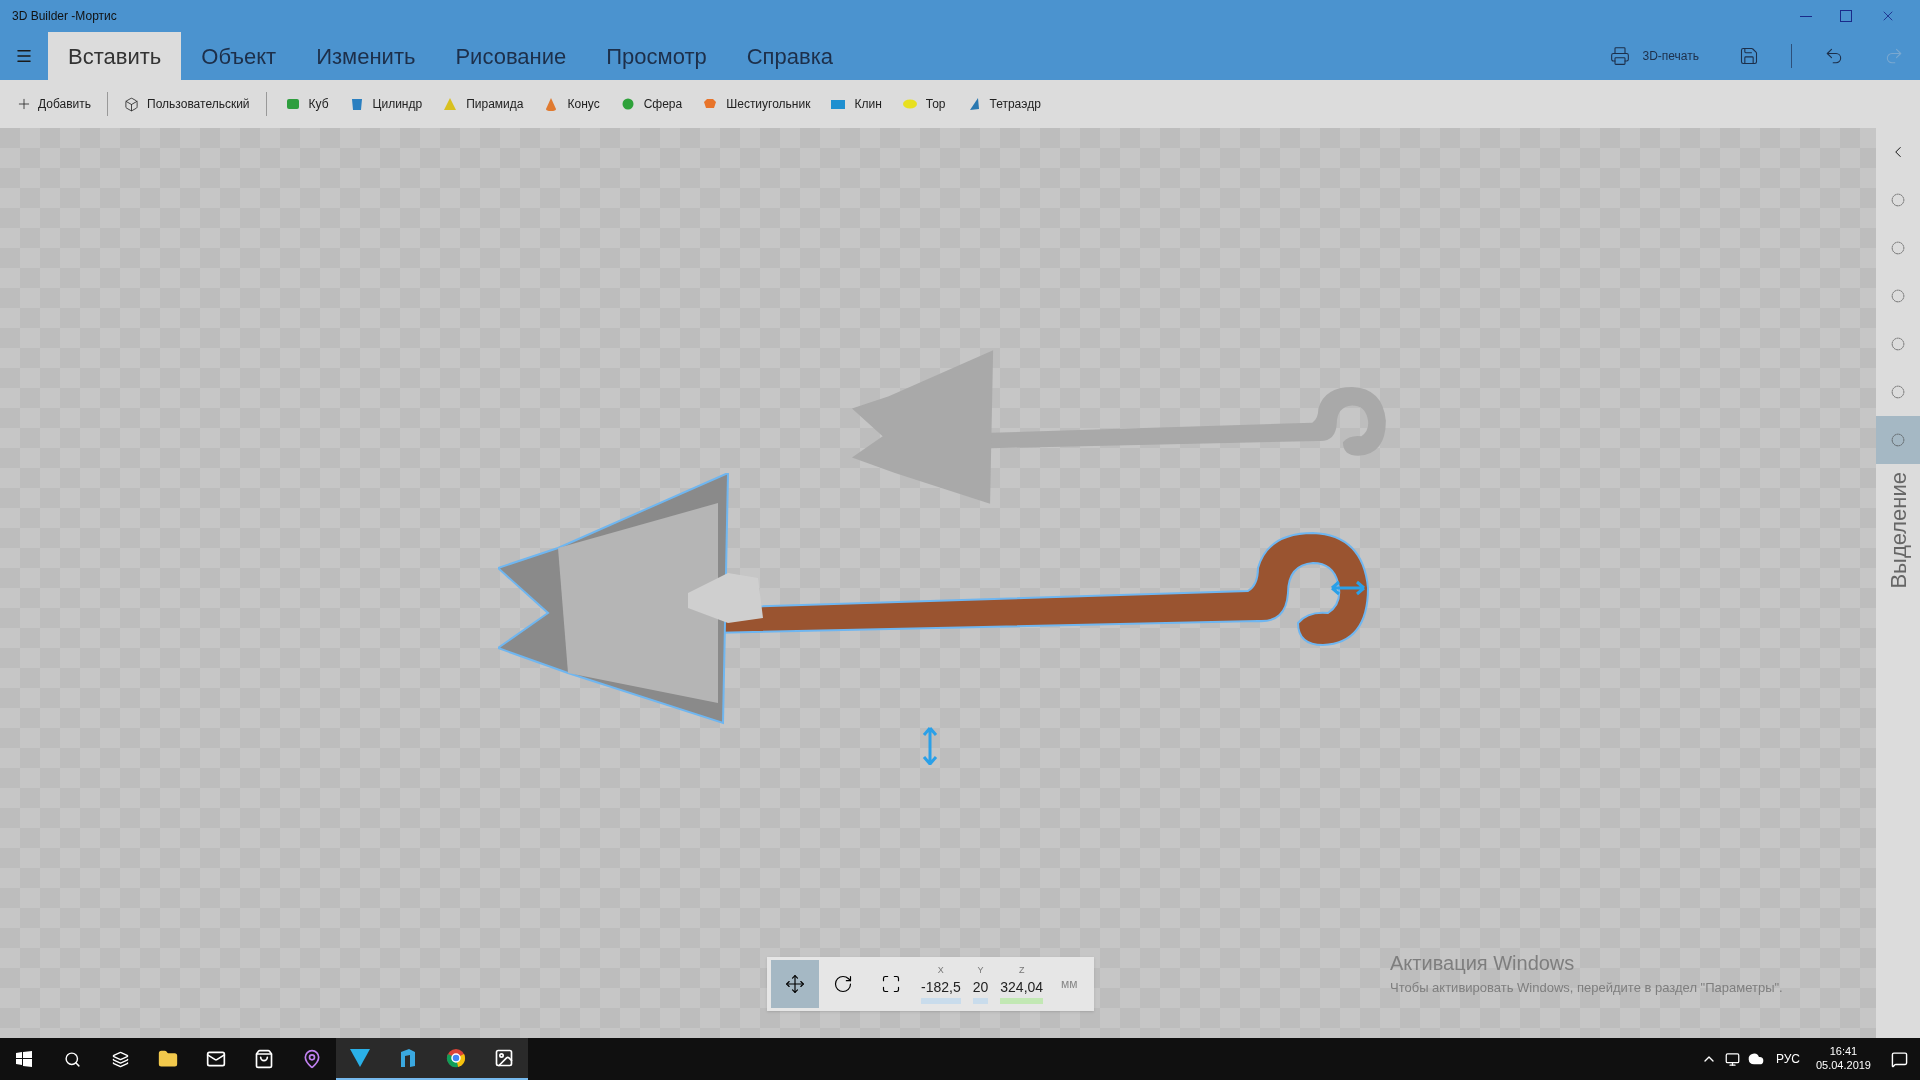 Image resolution: width=1920 pixels, height=1080 pixels. Describe the element at coordinates (651, 104) in the screenshot. I see `shape-button: Сфера` at that location.